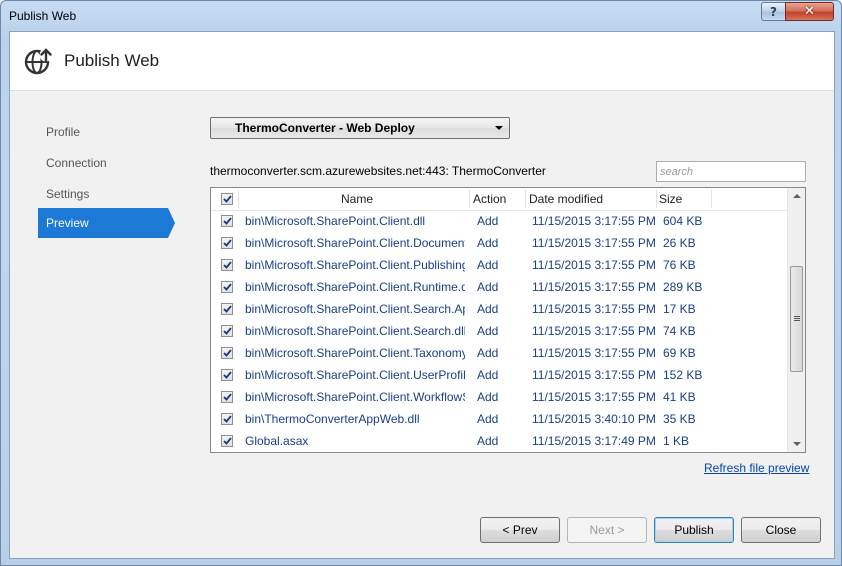 Image resolution: width=842 pixels, height=566 pixels. I want to click on grid-header: Name Action Date modified Size, so click(499, 199).